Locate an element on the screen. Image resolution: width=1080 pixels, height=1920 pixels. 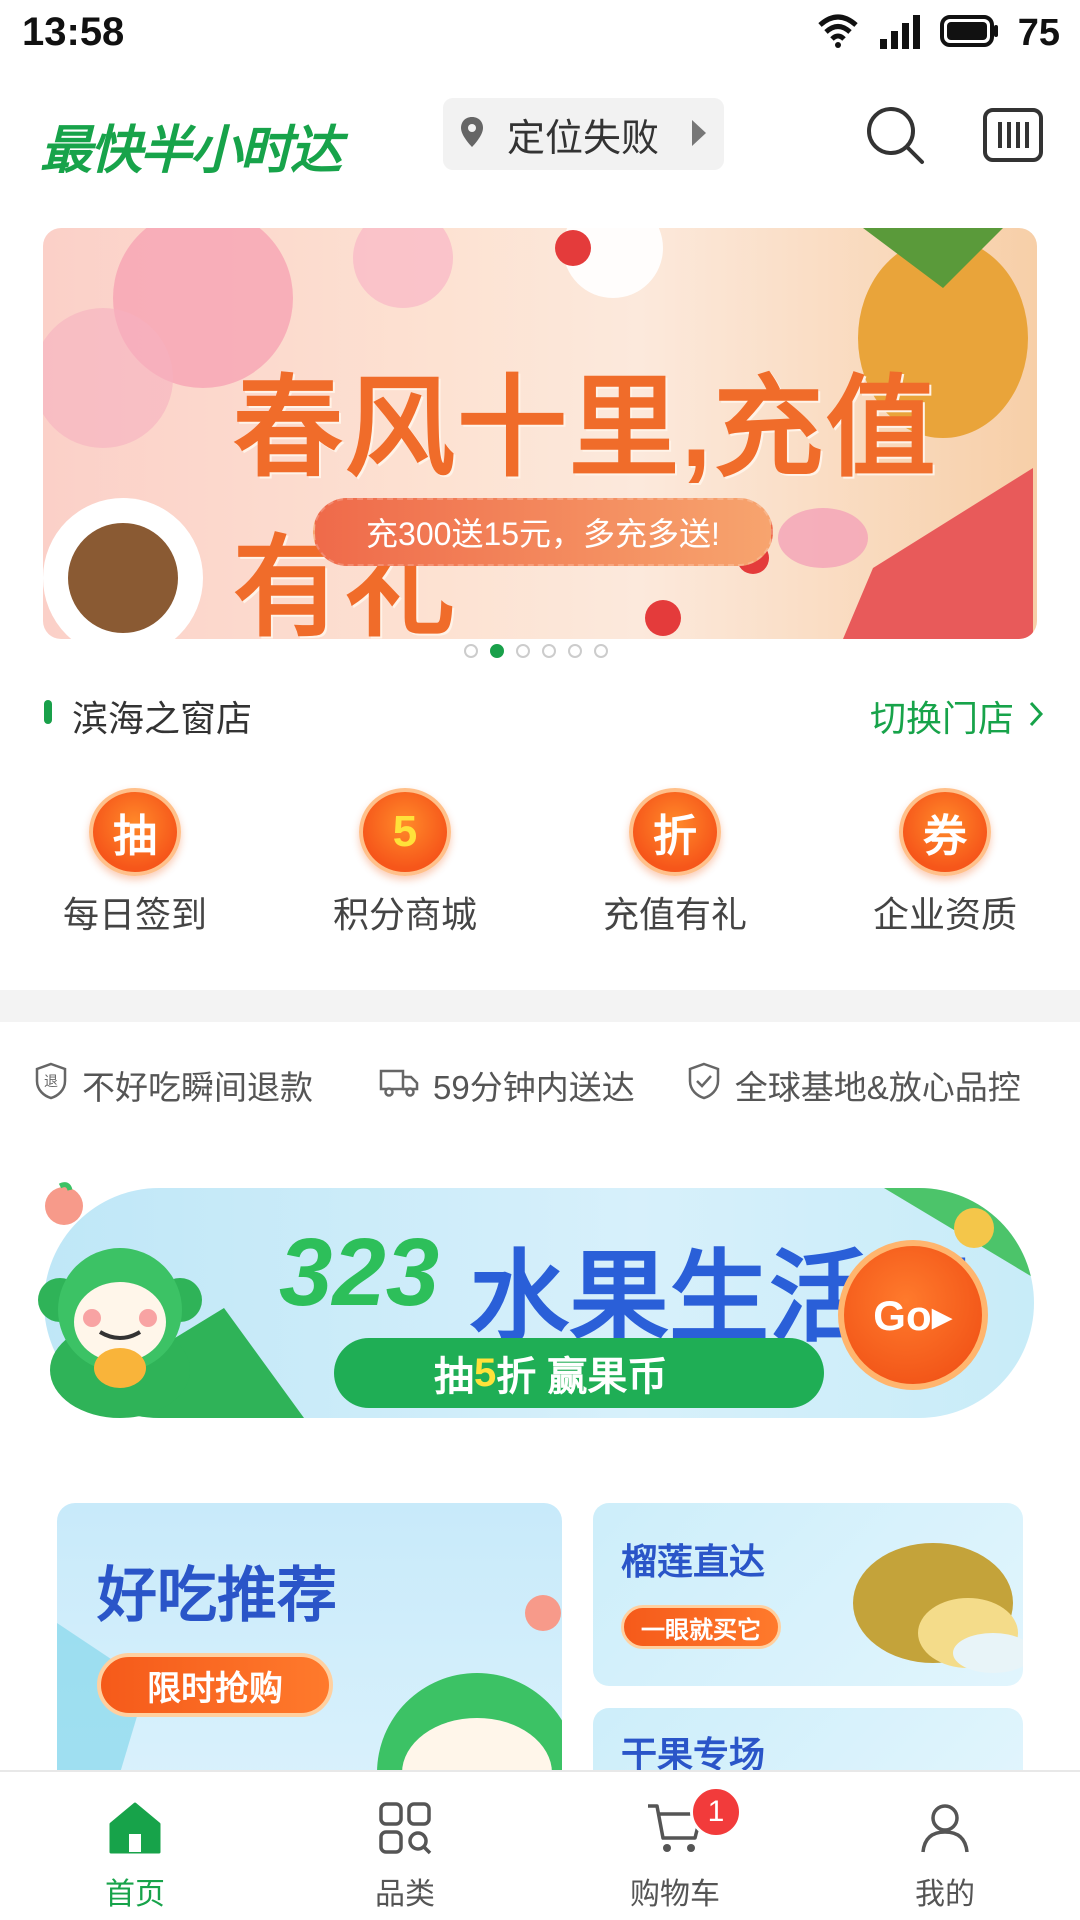
recommend-decoration is located at coordinates (309, 1689).